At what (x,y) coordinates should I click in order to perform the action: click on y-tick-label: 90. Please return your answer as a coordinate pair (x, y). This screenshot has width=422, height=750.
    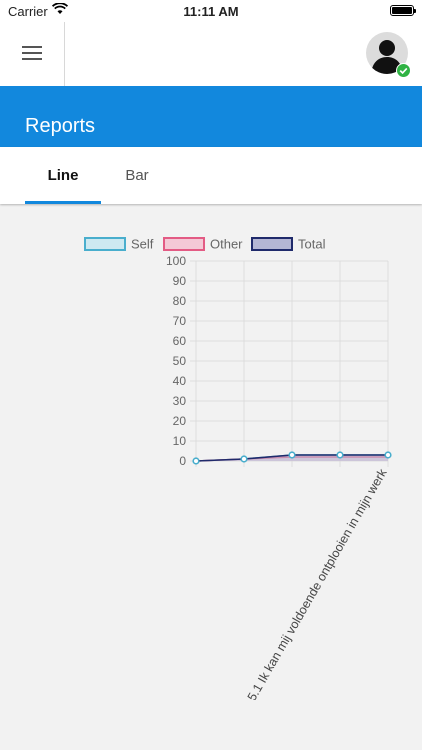
    Looking at the image, I should click on (180, 281).